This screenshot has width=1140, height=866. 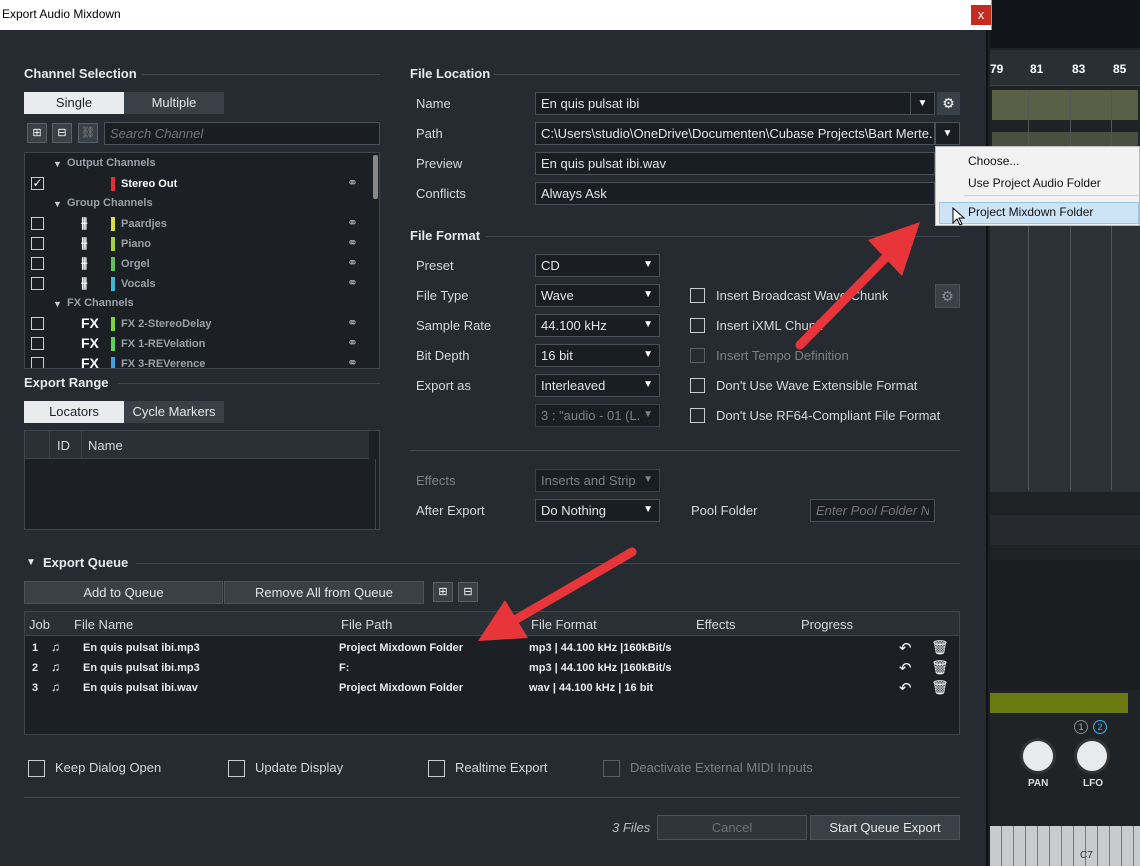 I want to click on annotation-arrow-bottom, so click(x=557, y=594).